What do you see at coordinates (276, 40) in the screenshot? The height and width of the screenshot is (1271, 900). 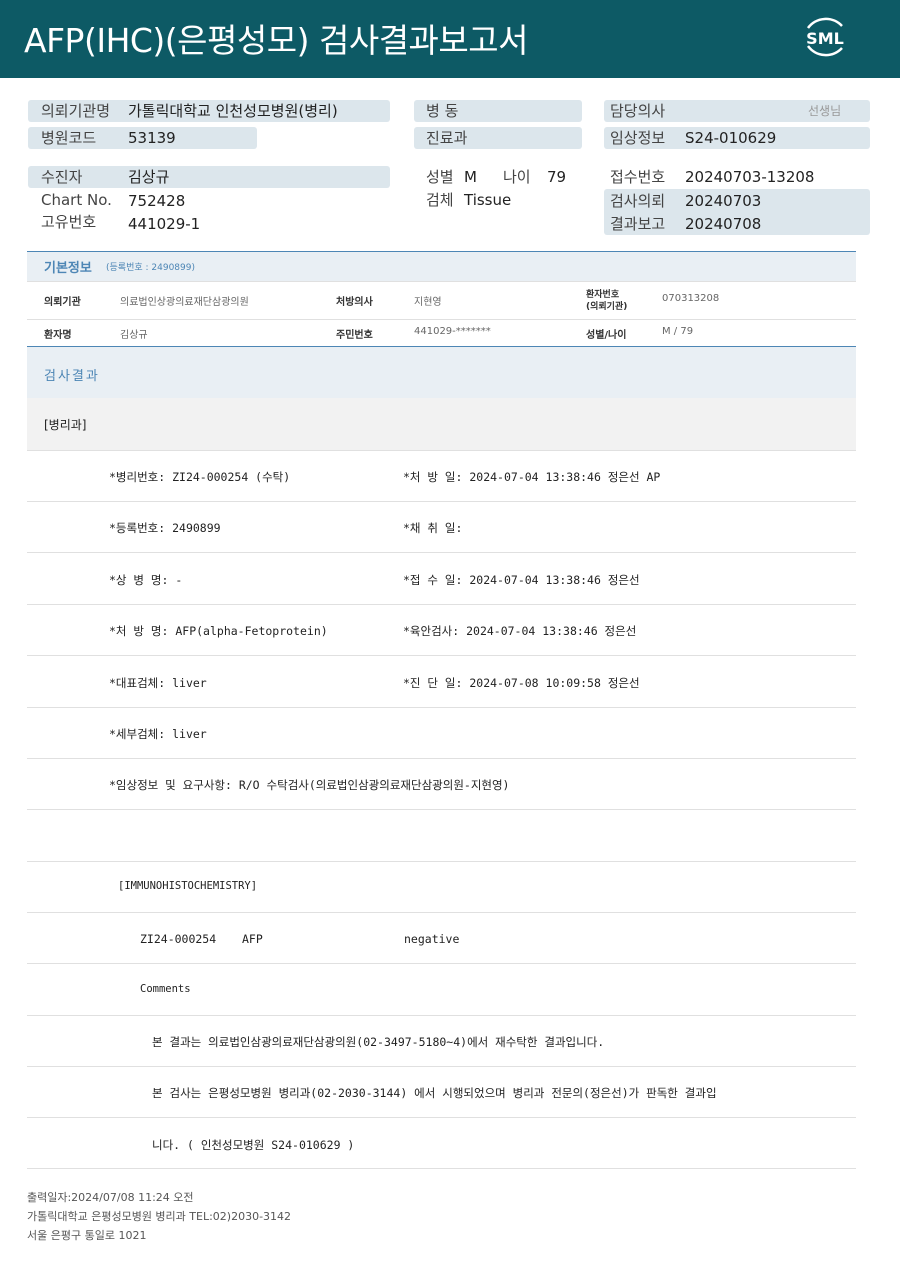 I see `report-title: AFP(IHC)(은평성모) 검사결과보고서` at bounding box center [276, 40].